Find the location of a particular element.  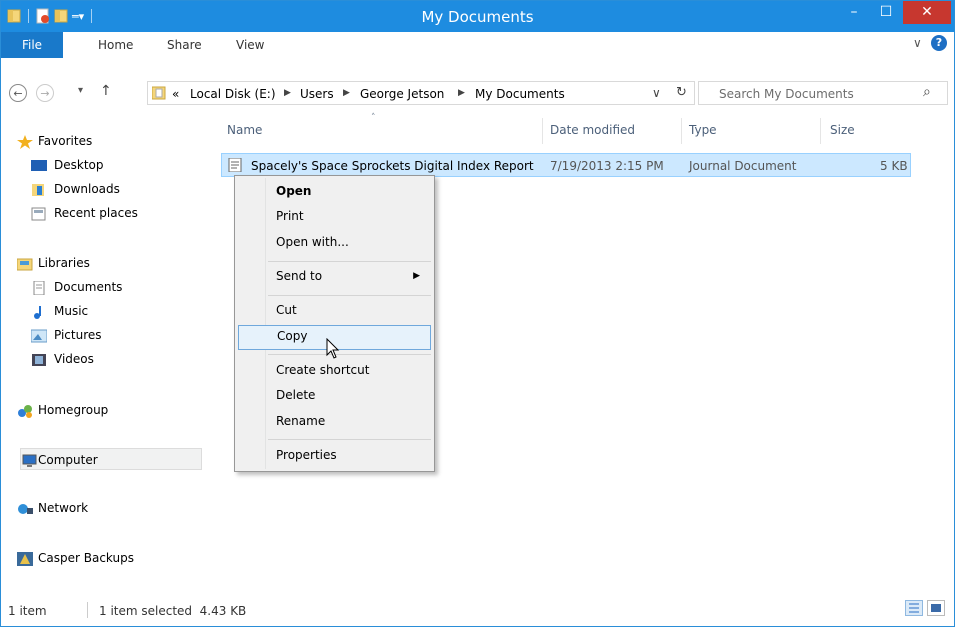

nav-computer: Computer is located at coordinates (111, 459).